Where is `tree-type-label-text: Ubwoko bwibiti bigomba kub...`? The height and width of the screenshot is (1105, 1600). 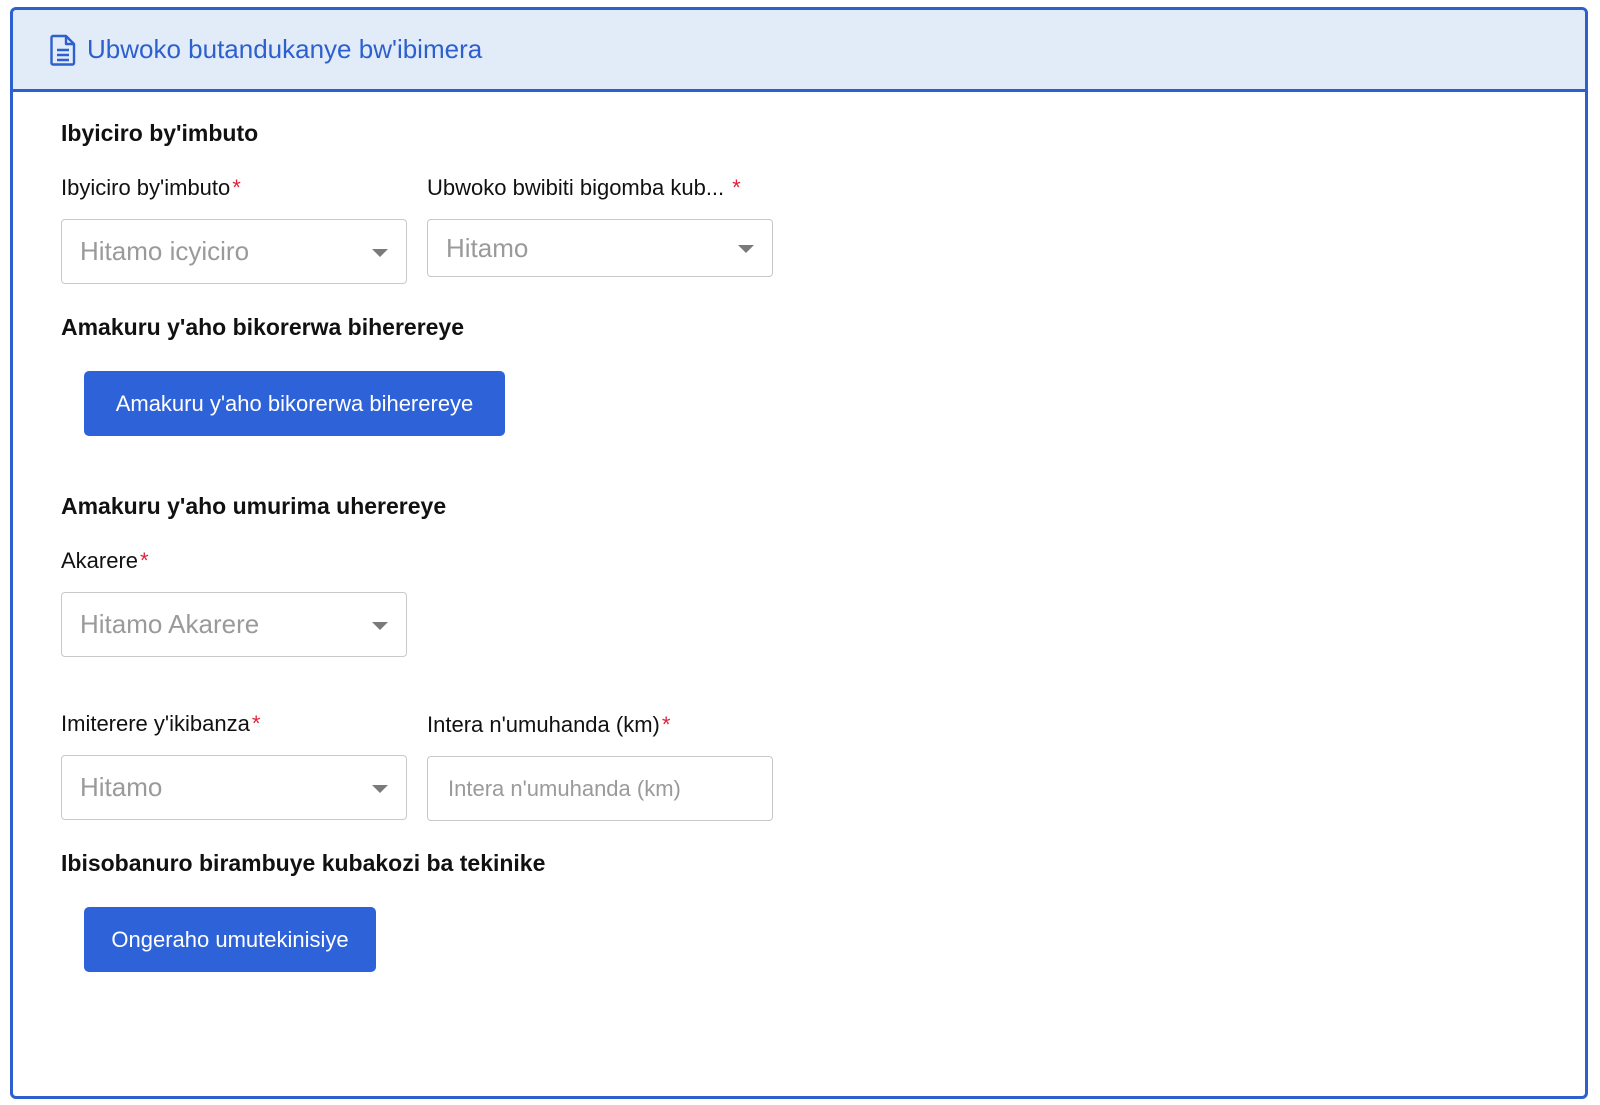
tree-type-label-text: Ubwoko bwibiti bigomba kub... is located at coordinates (576, 187).